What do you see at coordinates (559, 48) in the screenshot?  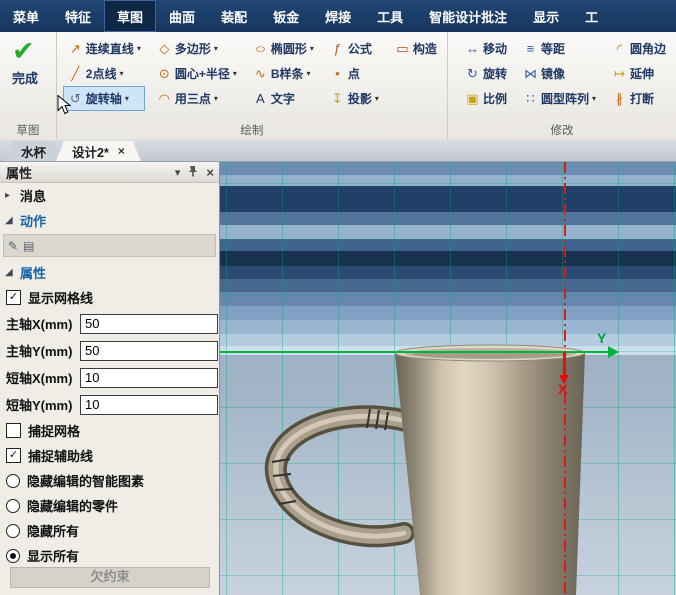 I see `offset-button: ≡ 等距` at bounding box center [559, 48].